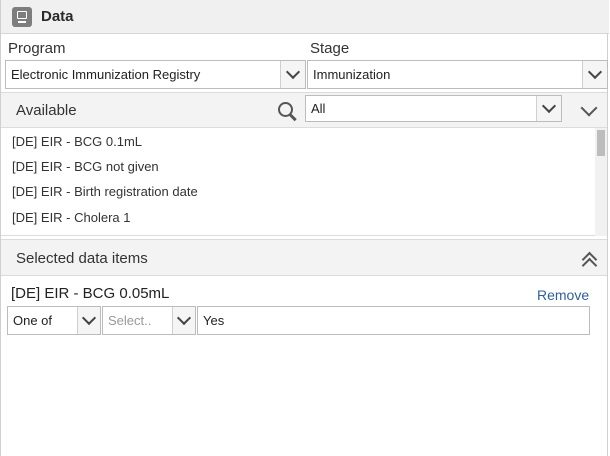 The height and width of the screenshot is (456, 610). What do you see at coordinates (287, 111) in the screenshot?
I see `search-icon` at bounding box center [287, 111].